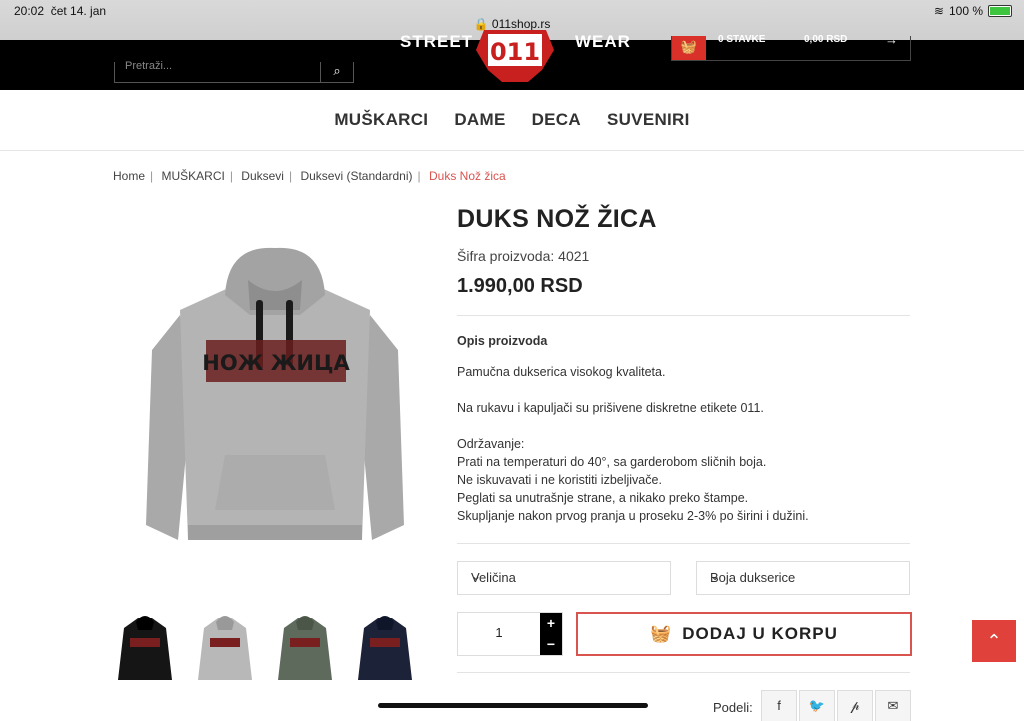 The height and width of the screenshot is (721, 1024). I want to click on wifi-icon: ≋, so click(938, 11).